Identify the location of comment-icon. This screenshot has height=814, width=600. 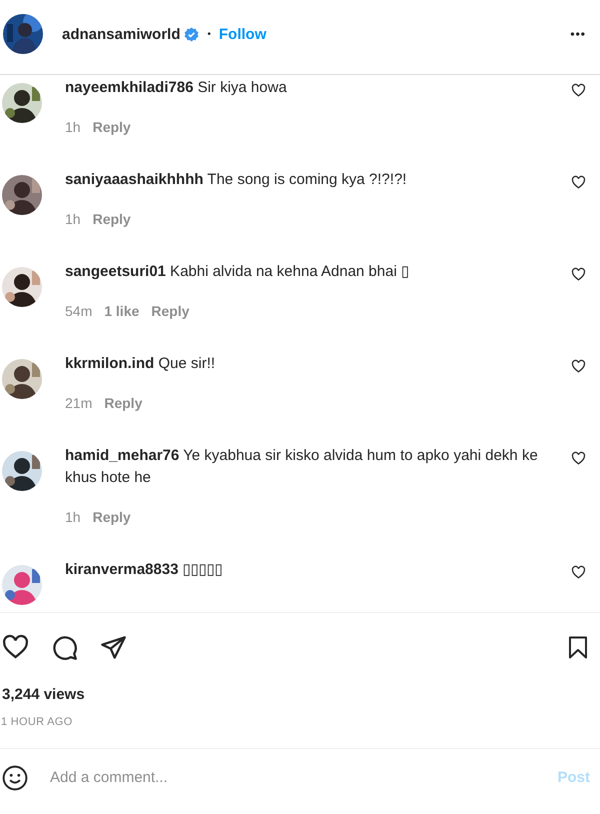
(64, 647).